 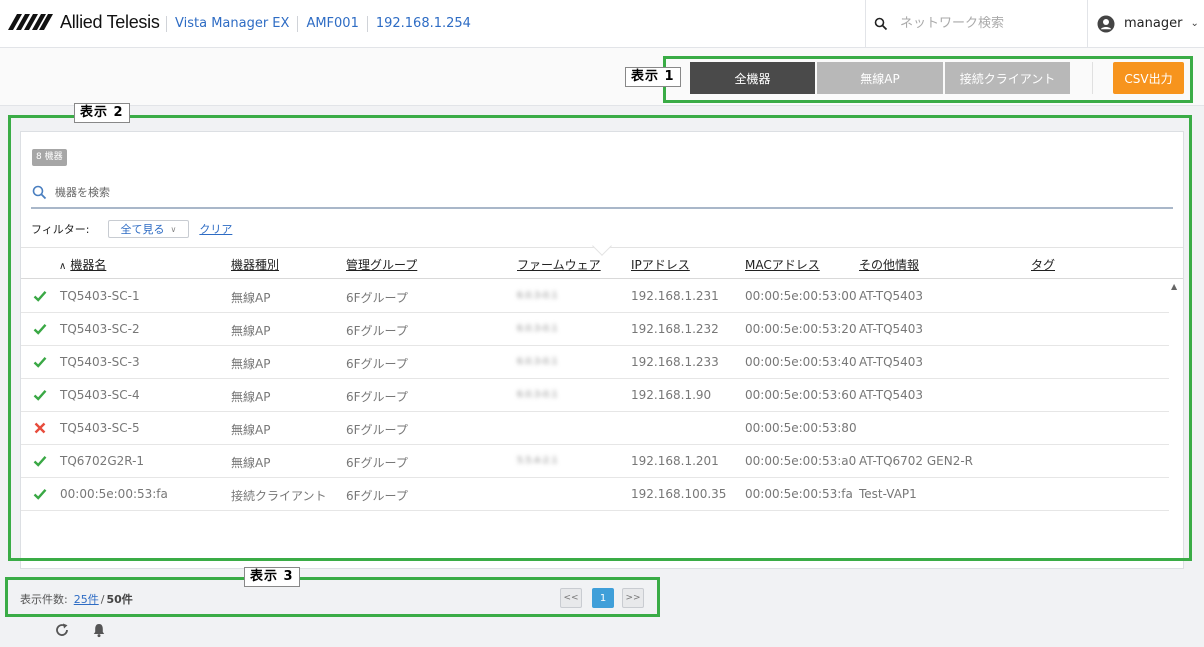 I want to click on breadcrumb-app: Vista Manager EX, so click(x=231, y=24).